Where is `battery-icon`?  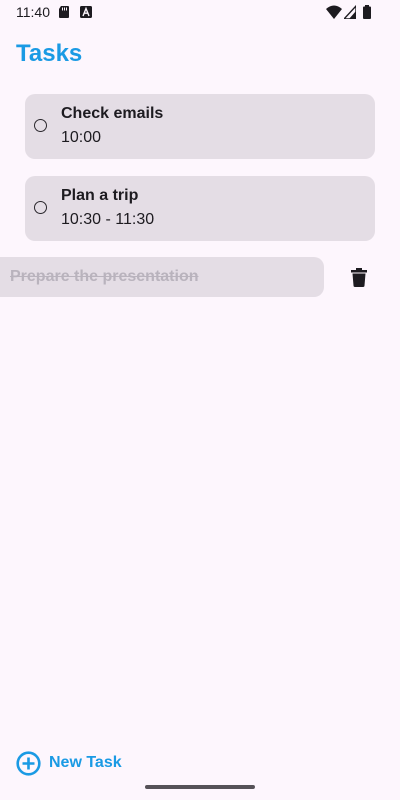 battery-icon is located at coordinates (367, 12).